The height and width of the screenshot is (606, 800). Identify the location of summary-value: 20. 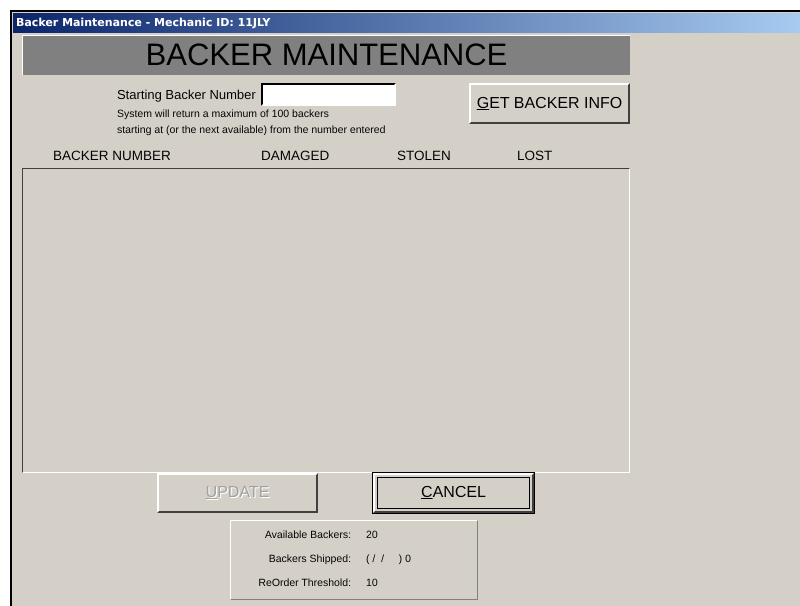
(372, 536).